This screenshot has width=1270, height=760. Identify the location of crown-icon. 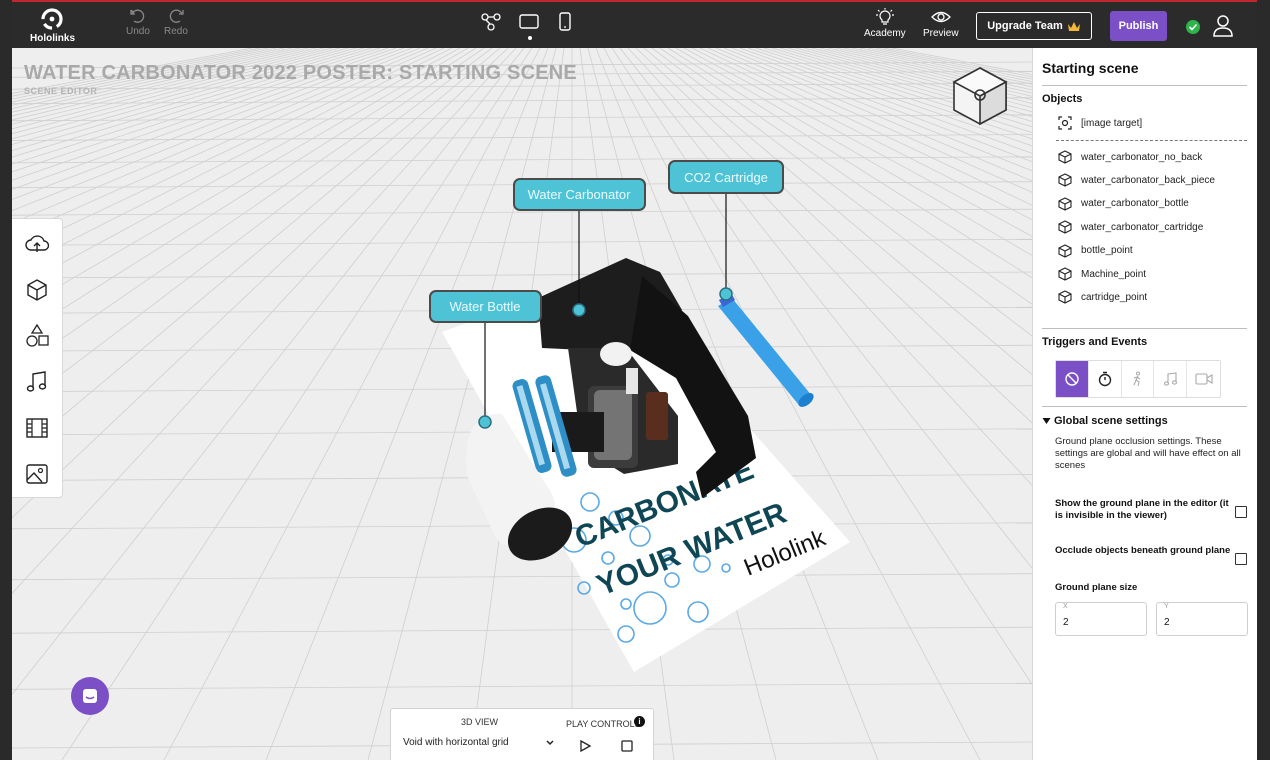
(1073, 26).